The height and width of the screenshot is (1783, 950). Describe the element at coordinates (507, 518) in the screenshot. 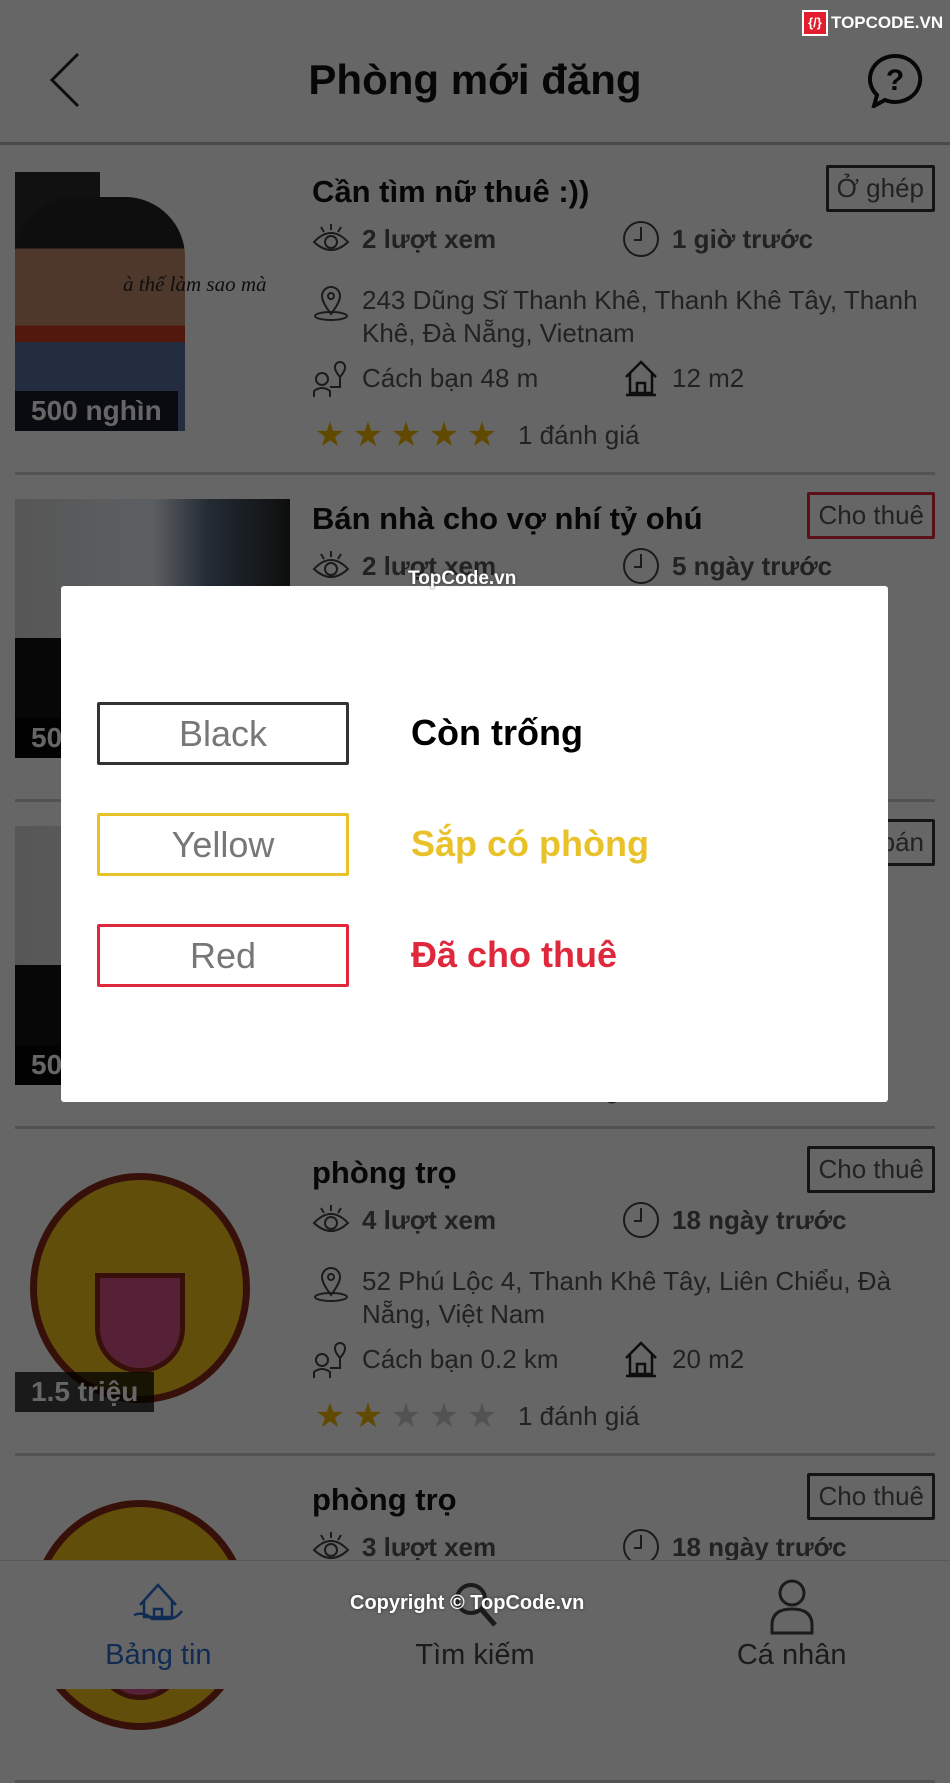

I see `listing-title: Bán nhà cho vợ nhí tỷ ohú` at that location.